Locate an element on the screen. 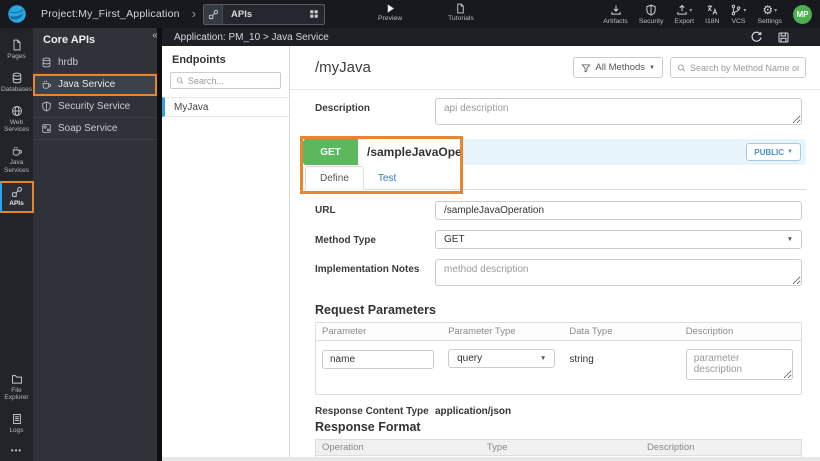 The height and width of the screenshot is (461, 820). api-node-icon is located at coordinates (213, 14).